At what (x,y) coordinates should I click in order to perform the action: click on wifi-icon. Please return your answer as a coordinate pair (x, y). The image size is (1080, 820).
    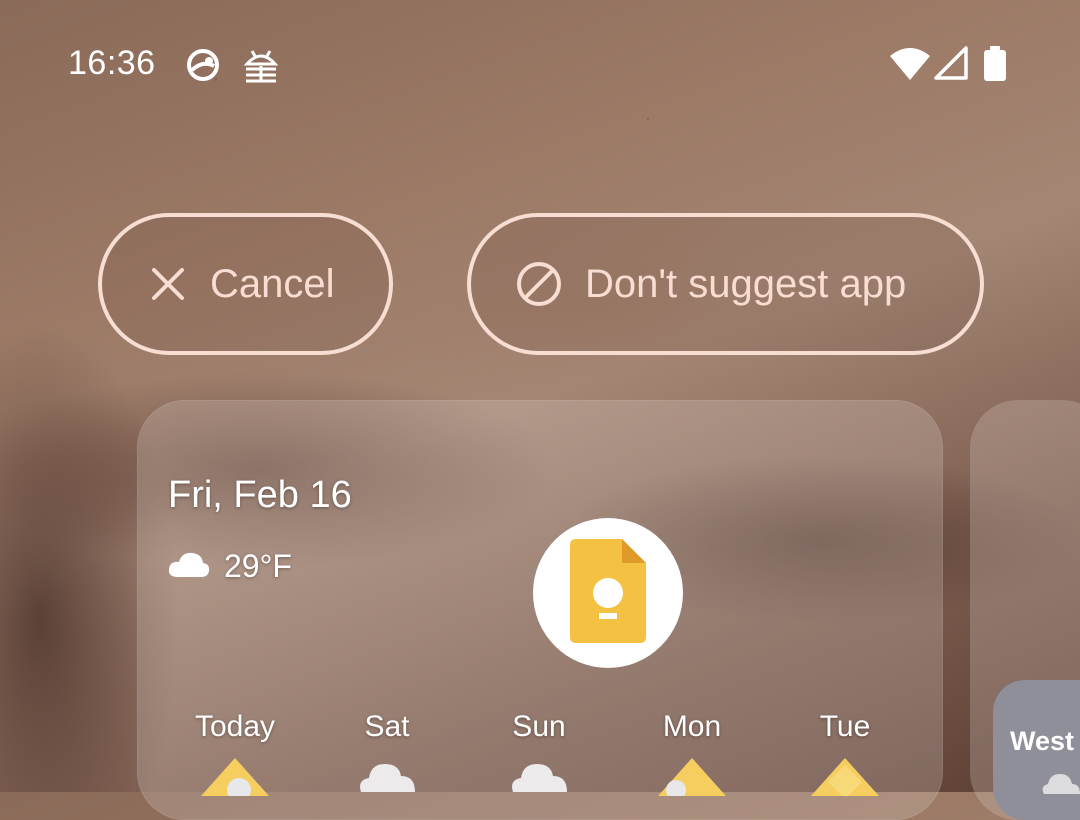
    Looking at the image, I should click on (910, 66).